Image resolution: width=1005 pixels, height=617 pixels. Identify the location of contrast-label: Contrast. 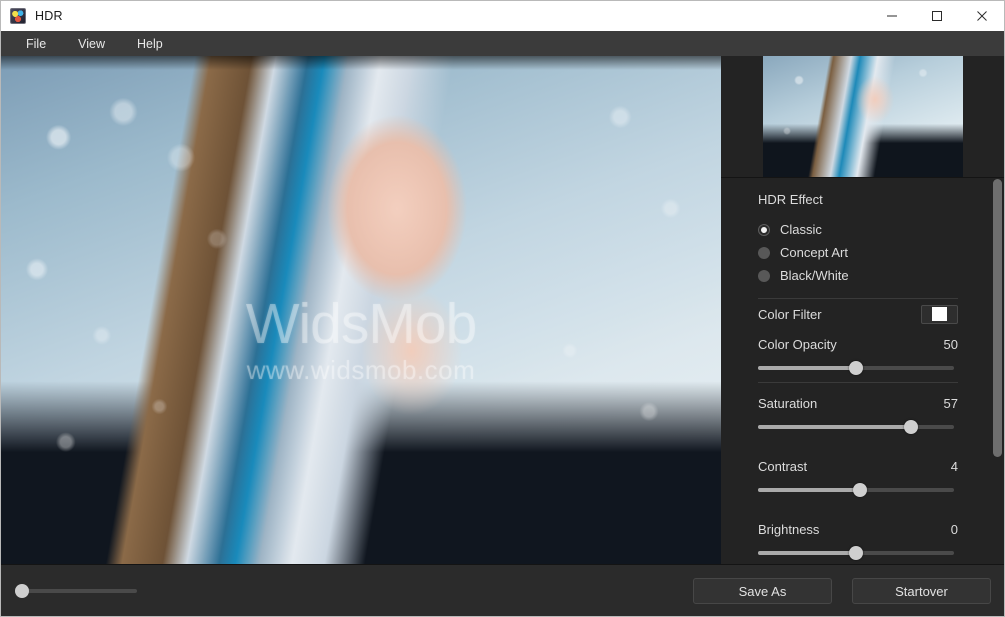
(783, 466).